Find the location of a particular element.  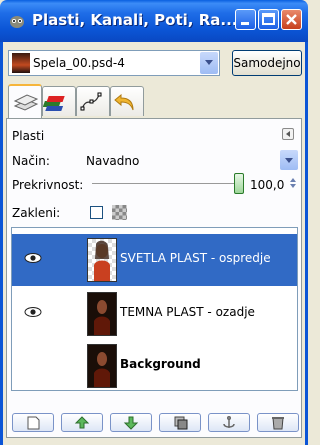

duplicate-icon is located at coordinates (181, 423).